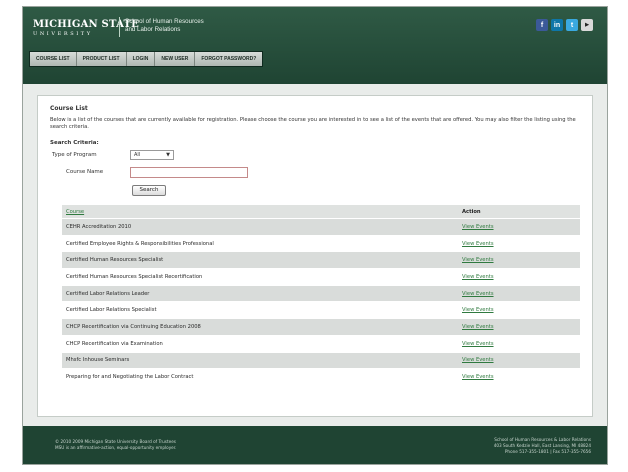 Image resolution: width=628 pixels, height=472 pixels. What do you see at coordinates (63, 34) in the screenshot?
I see `university-subname: UNIVERSITY` at bounding box center [63, 34].